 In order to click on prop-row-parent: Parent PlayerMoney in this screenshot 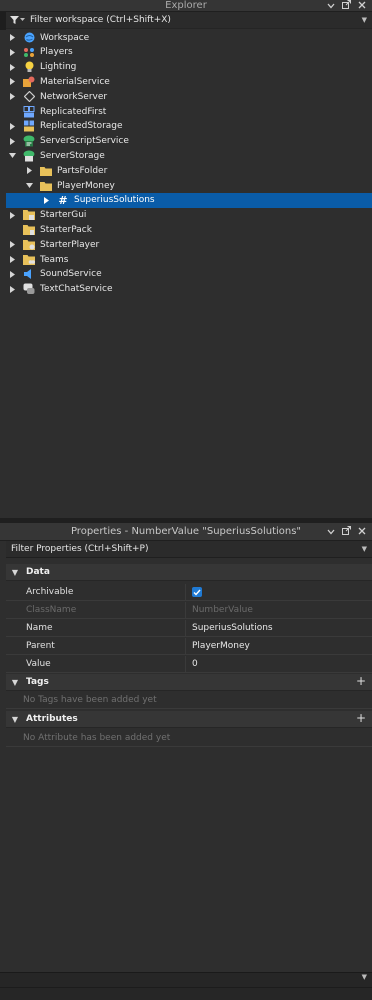, I will do `click(189, 646)`.